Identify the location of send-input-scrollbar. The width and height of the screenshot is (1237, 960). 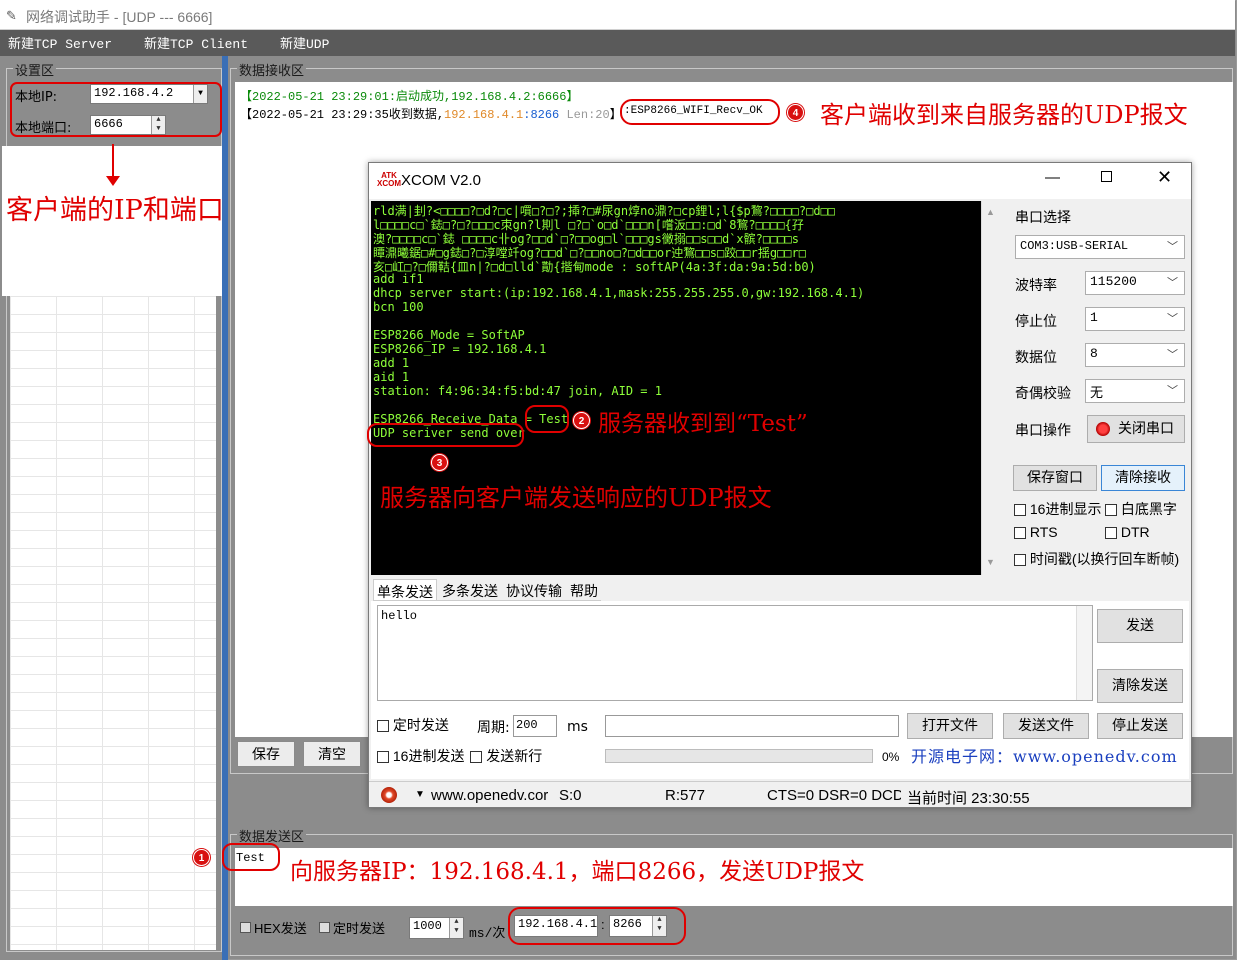
(1084, 653).